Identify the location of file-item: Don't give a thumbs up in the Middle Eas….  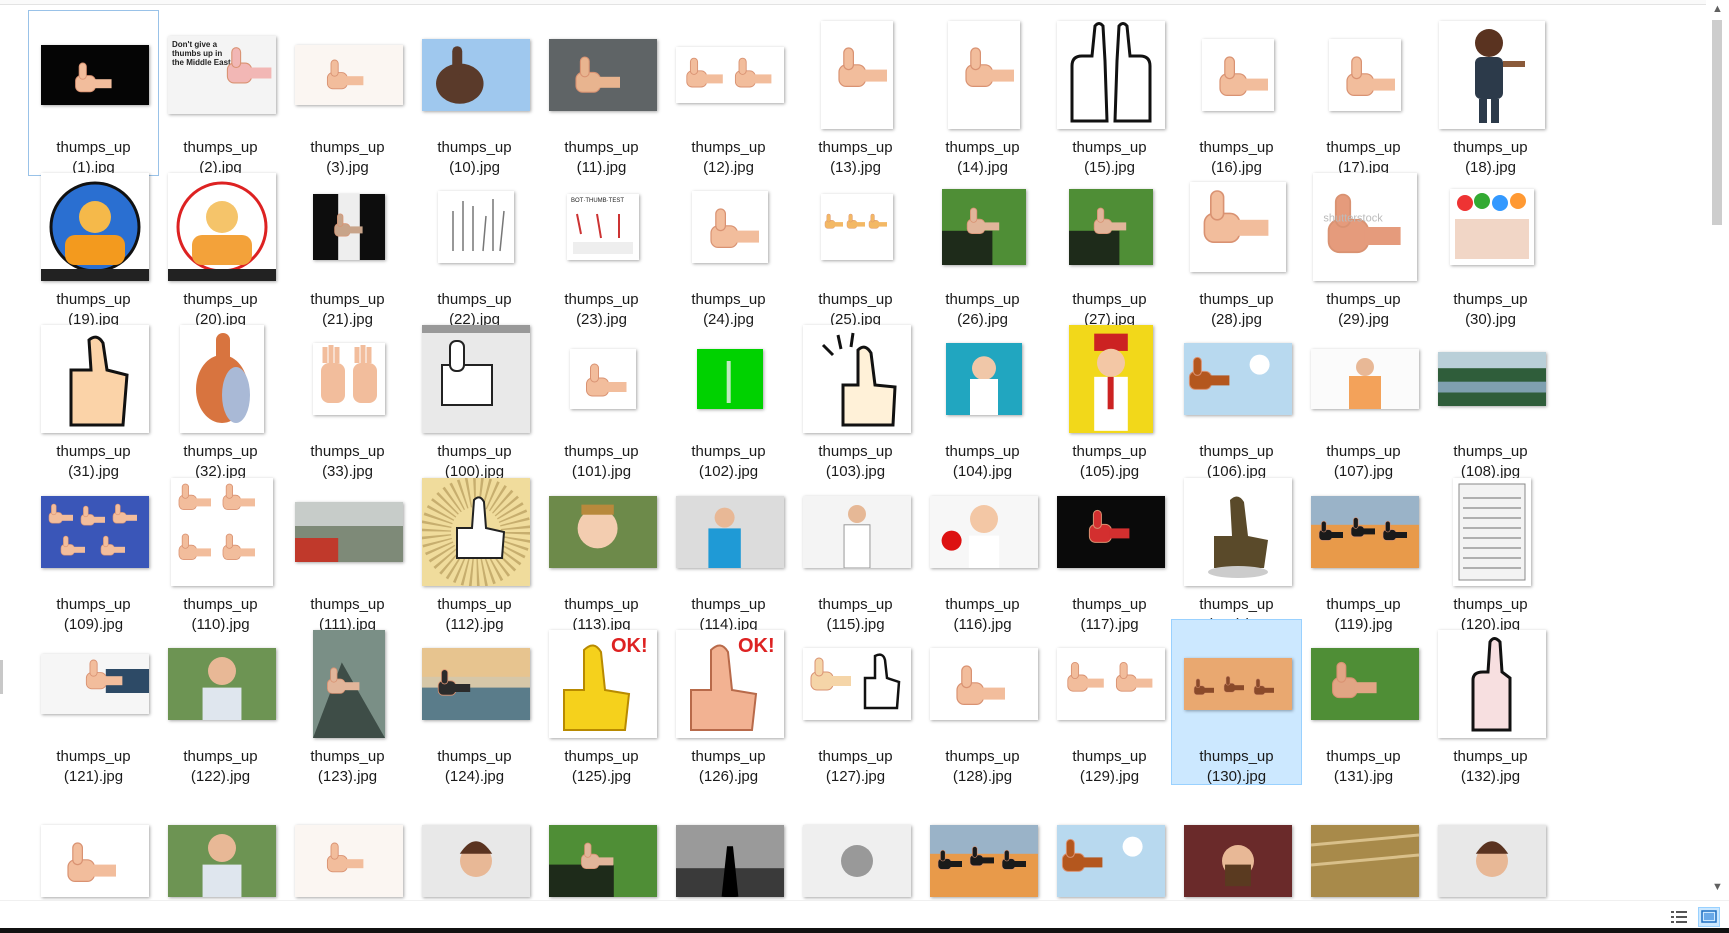
(220, 93).